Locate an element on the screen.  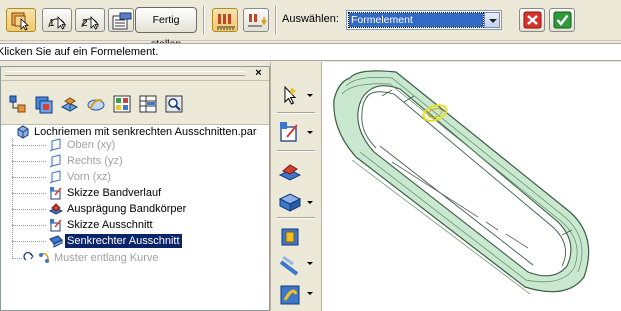
step1-button: 1 is located at coordinates (57, 20).